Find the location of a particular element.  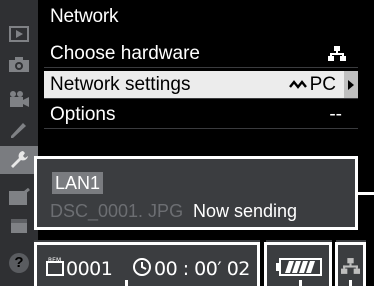

tab-movie-shooting is located at coordinates (19, 100).